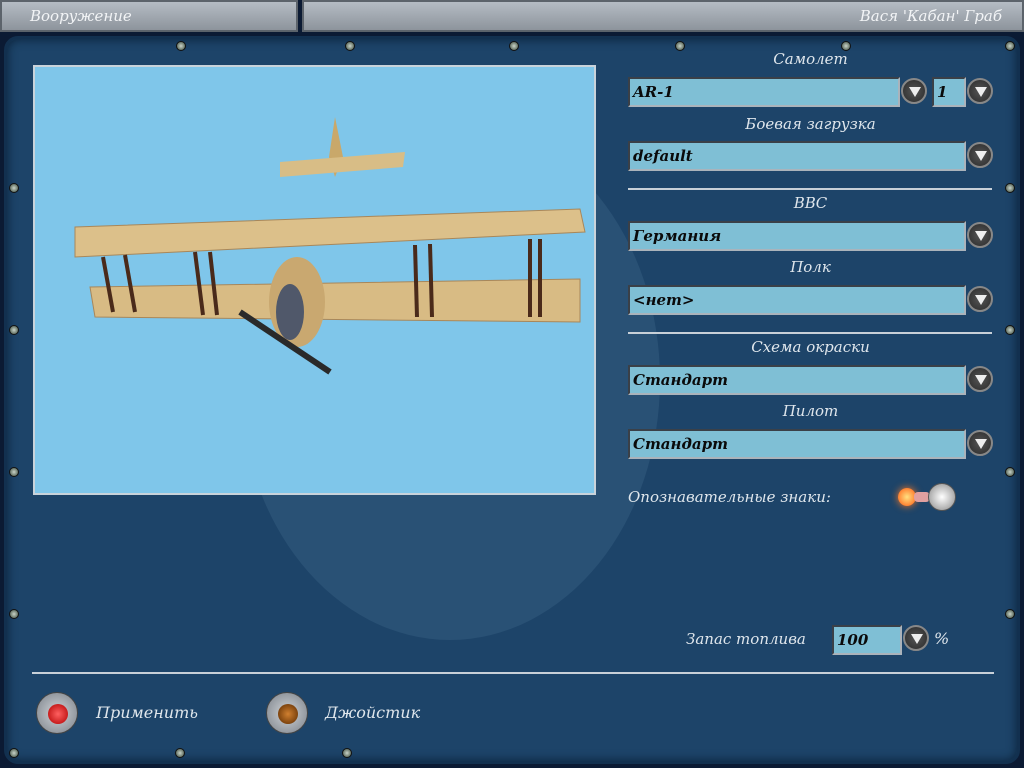 The height and width of the screenshot is (768, 1024). What do you see at coordinates (810, 267) in the screenshot?
I see `regiment-label: Полк` at bounding box center [810, 267].